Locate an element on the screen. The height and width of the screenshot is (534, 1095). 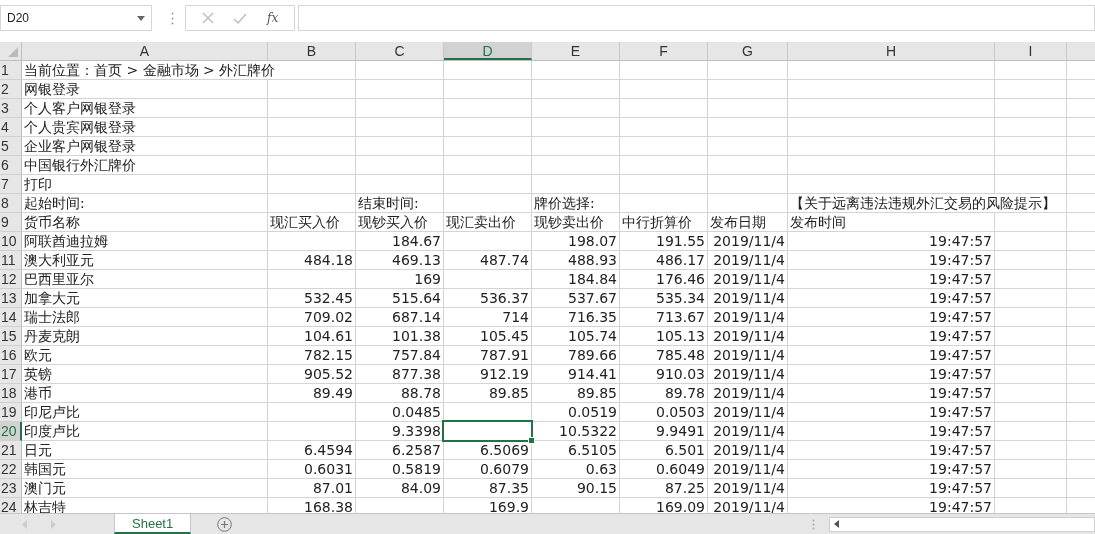
row-header: 24 is located at coordinates (11, 505).